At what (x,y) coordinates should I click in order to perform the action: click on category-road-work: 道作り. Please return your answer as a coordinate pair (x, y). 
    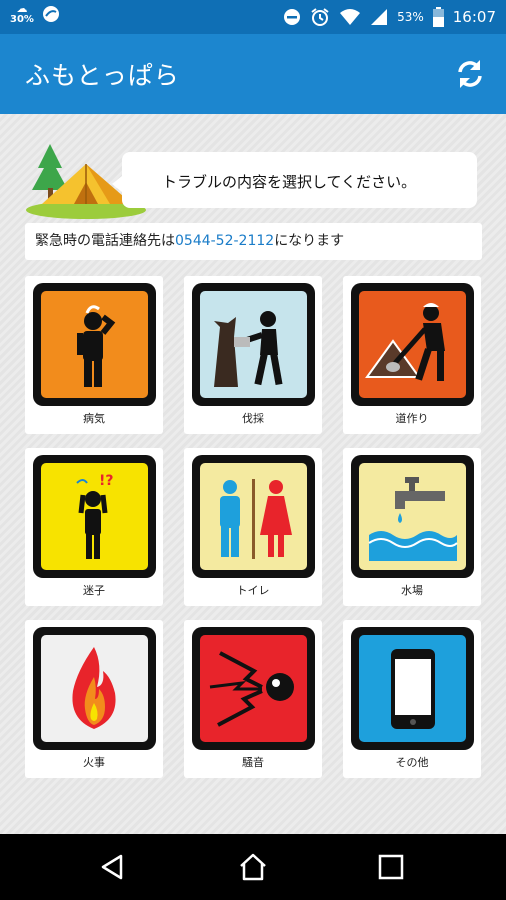
    Looking at the image, I should click on (412, 355).